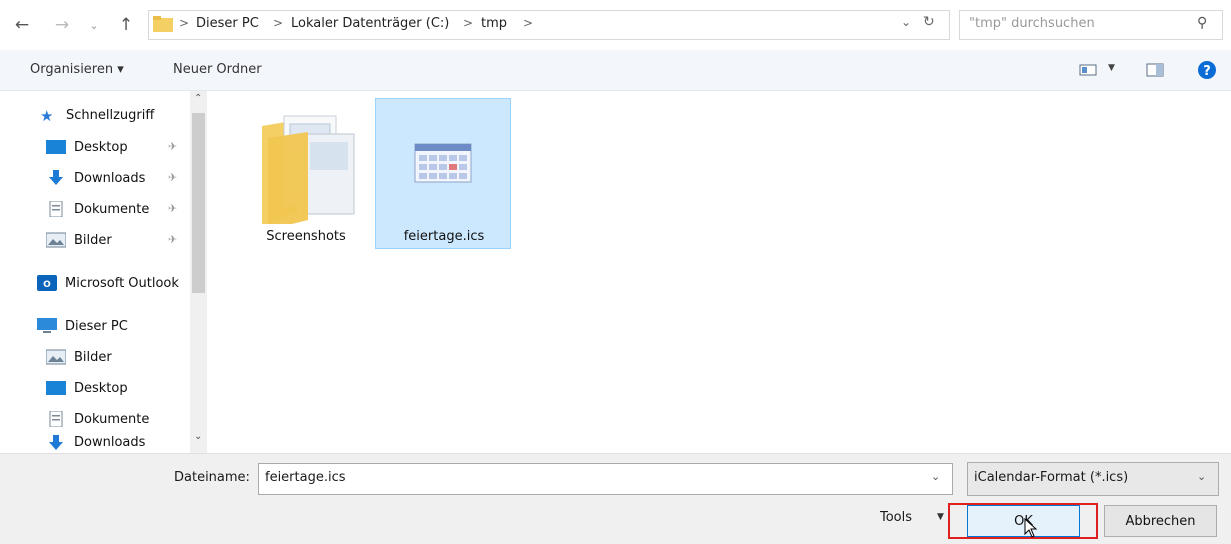 The height and width of the screenshot is (544, 1231). What do you see at coordinates (929, 22) in the screenshot?
I see `refresh-icon: ↻` at bounding box center [929, 22].